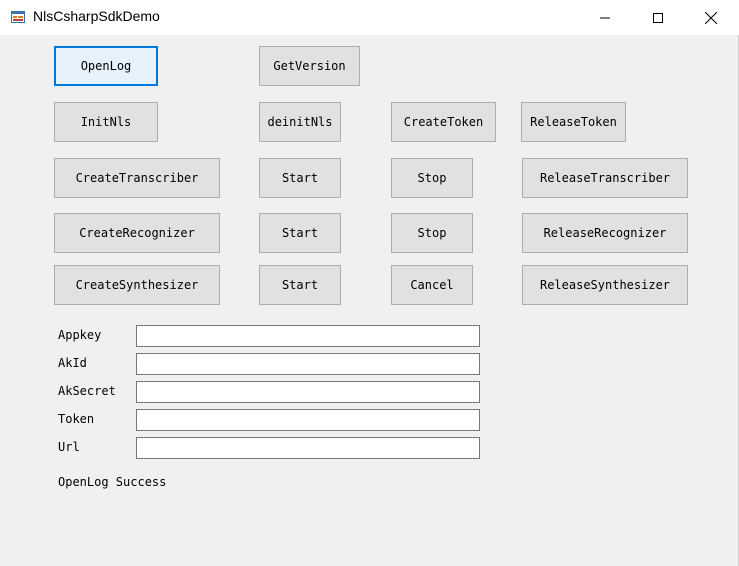 The height and width of the screenshot is (566, 739). What do you see at coordinates (96, 16) in the screenshot?
I see `window-title: NlsCsharpSdkDemo` at bounding box center [96, 16].